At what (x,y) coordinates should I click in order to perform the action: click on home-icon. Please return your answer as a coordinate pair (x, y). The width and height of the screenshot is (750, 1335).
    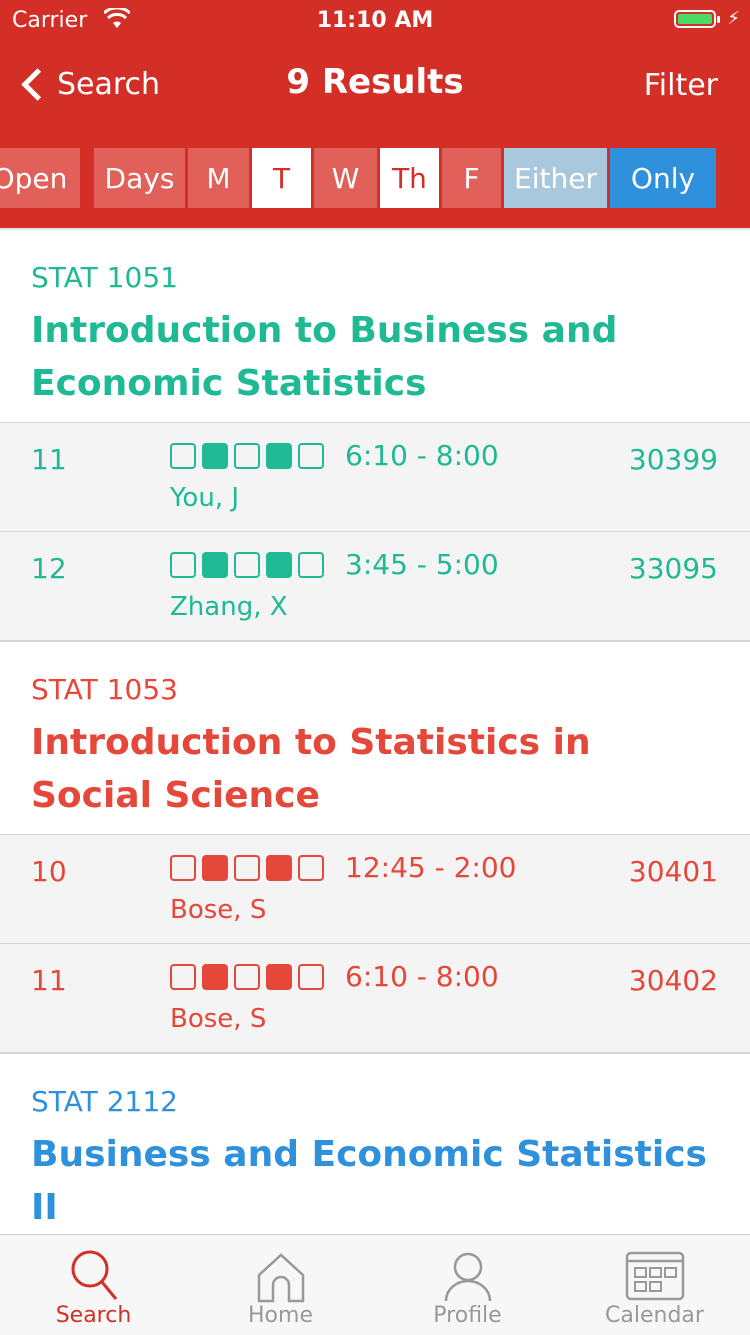
    Looking at the image, I should click on (281, 1275).